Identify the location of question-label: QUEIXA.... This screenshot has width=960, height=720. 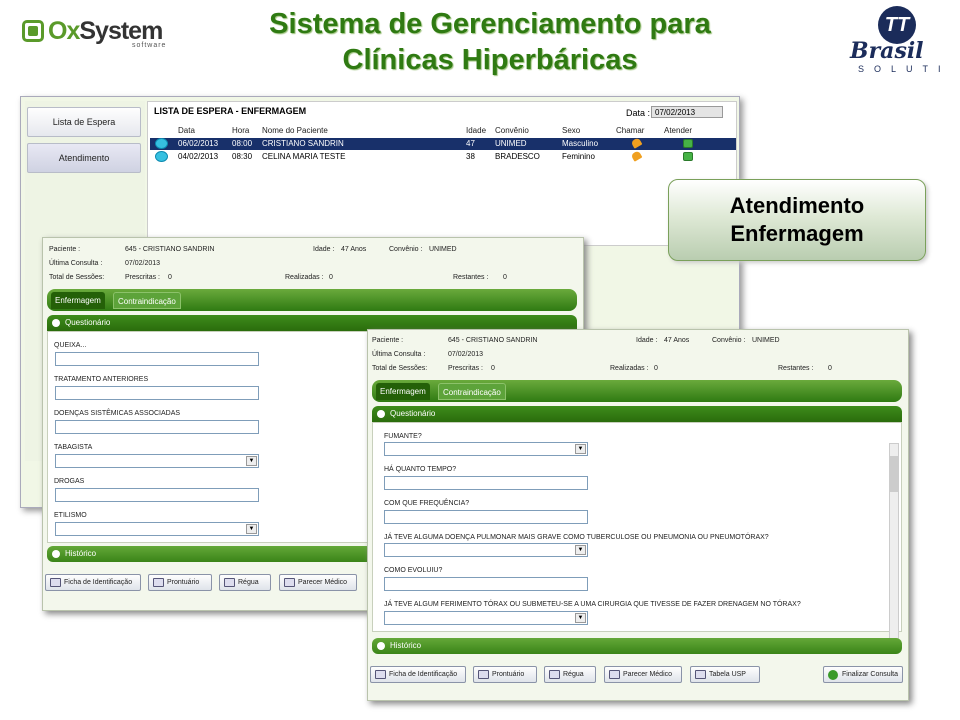
(70, 345).